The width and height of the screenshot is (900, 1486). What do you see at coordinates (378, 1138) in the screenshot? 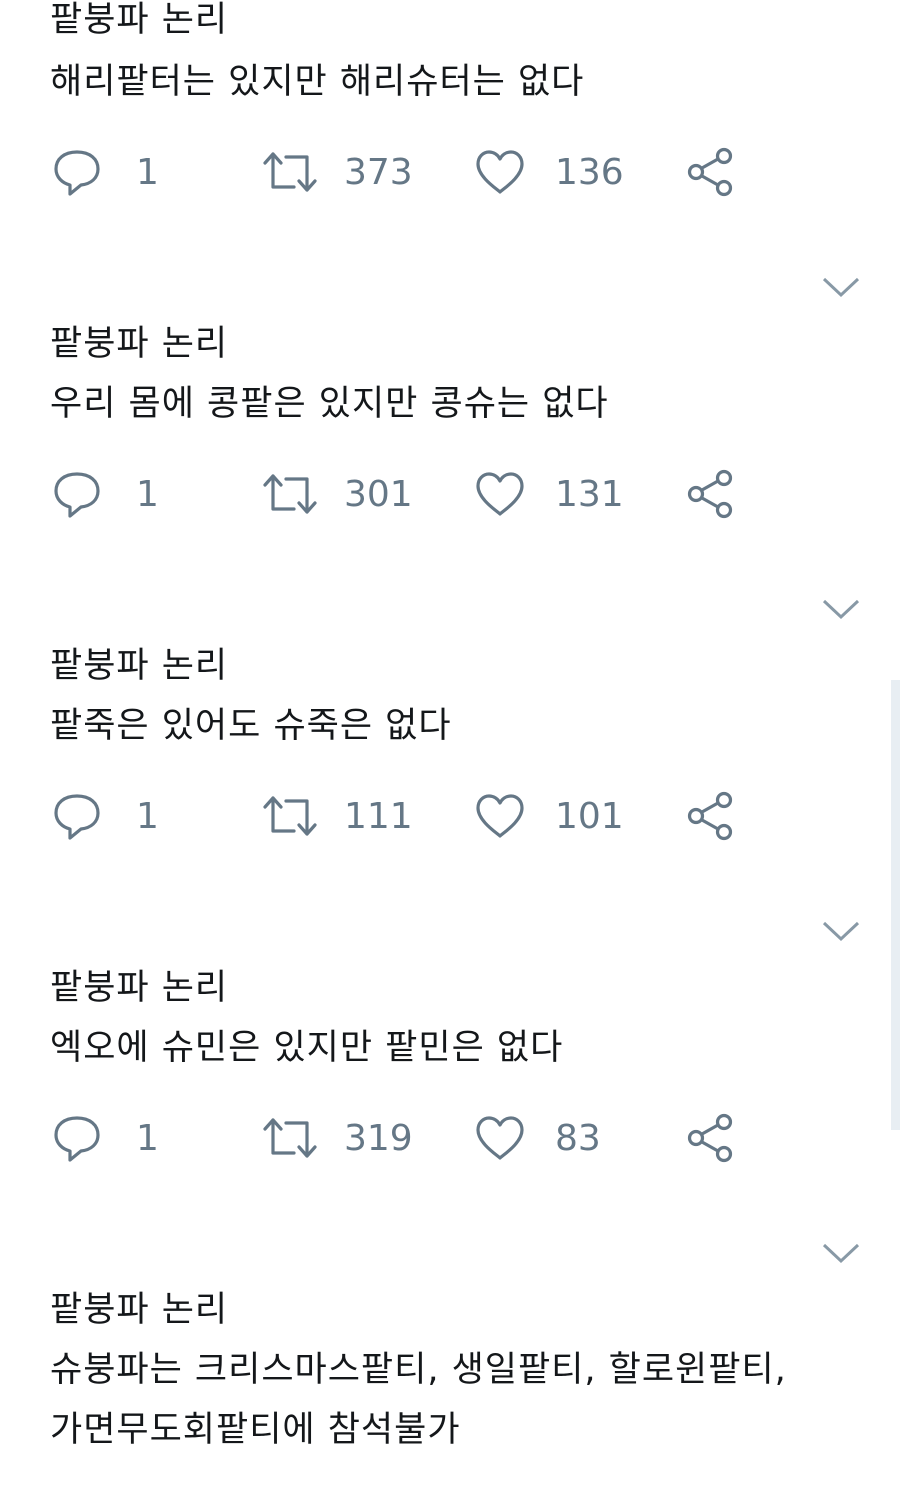
I see `retweet-count: 319` at bounding box center [378, 1138].